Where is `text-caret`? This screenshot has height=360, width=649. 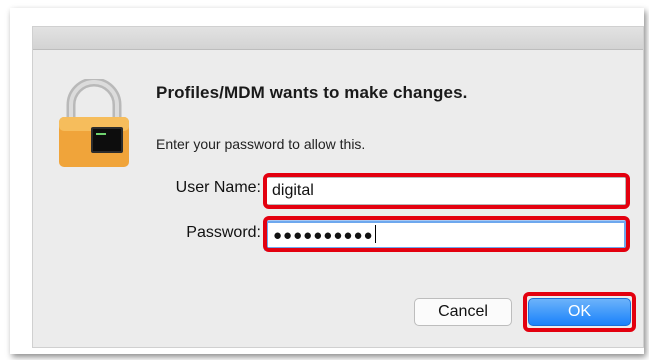
text-caret is located at coordinates (375, 234).